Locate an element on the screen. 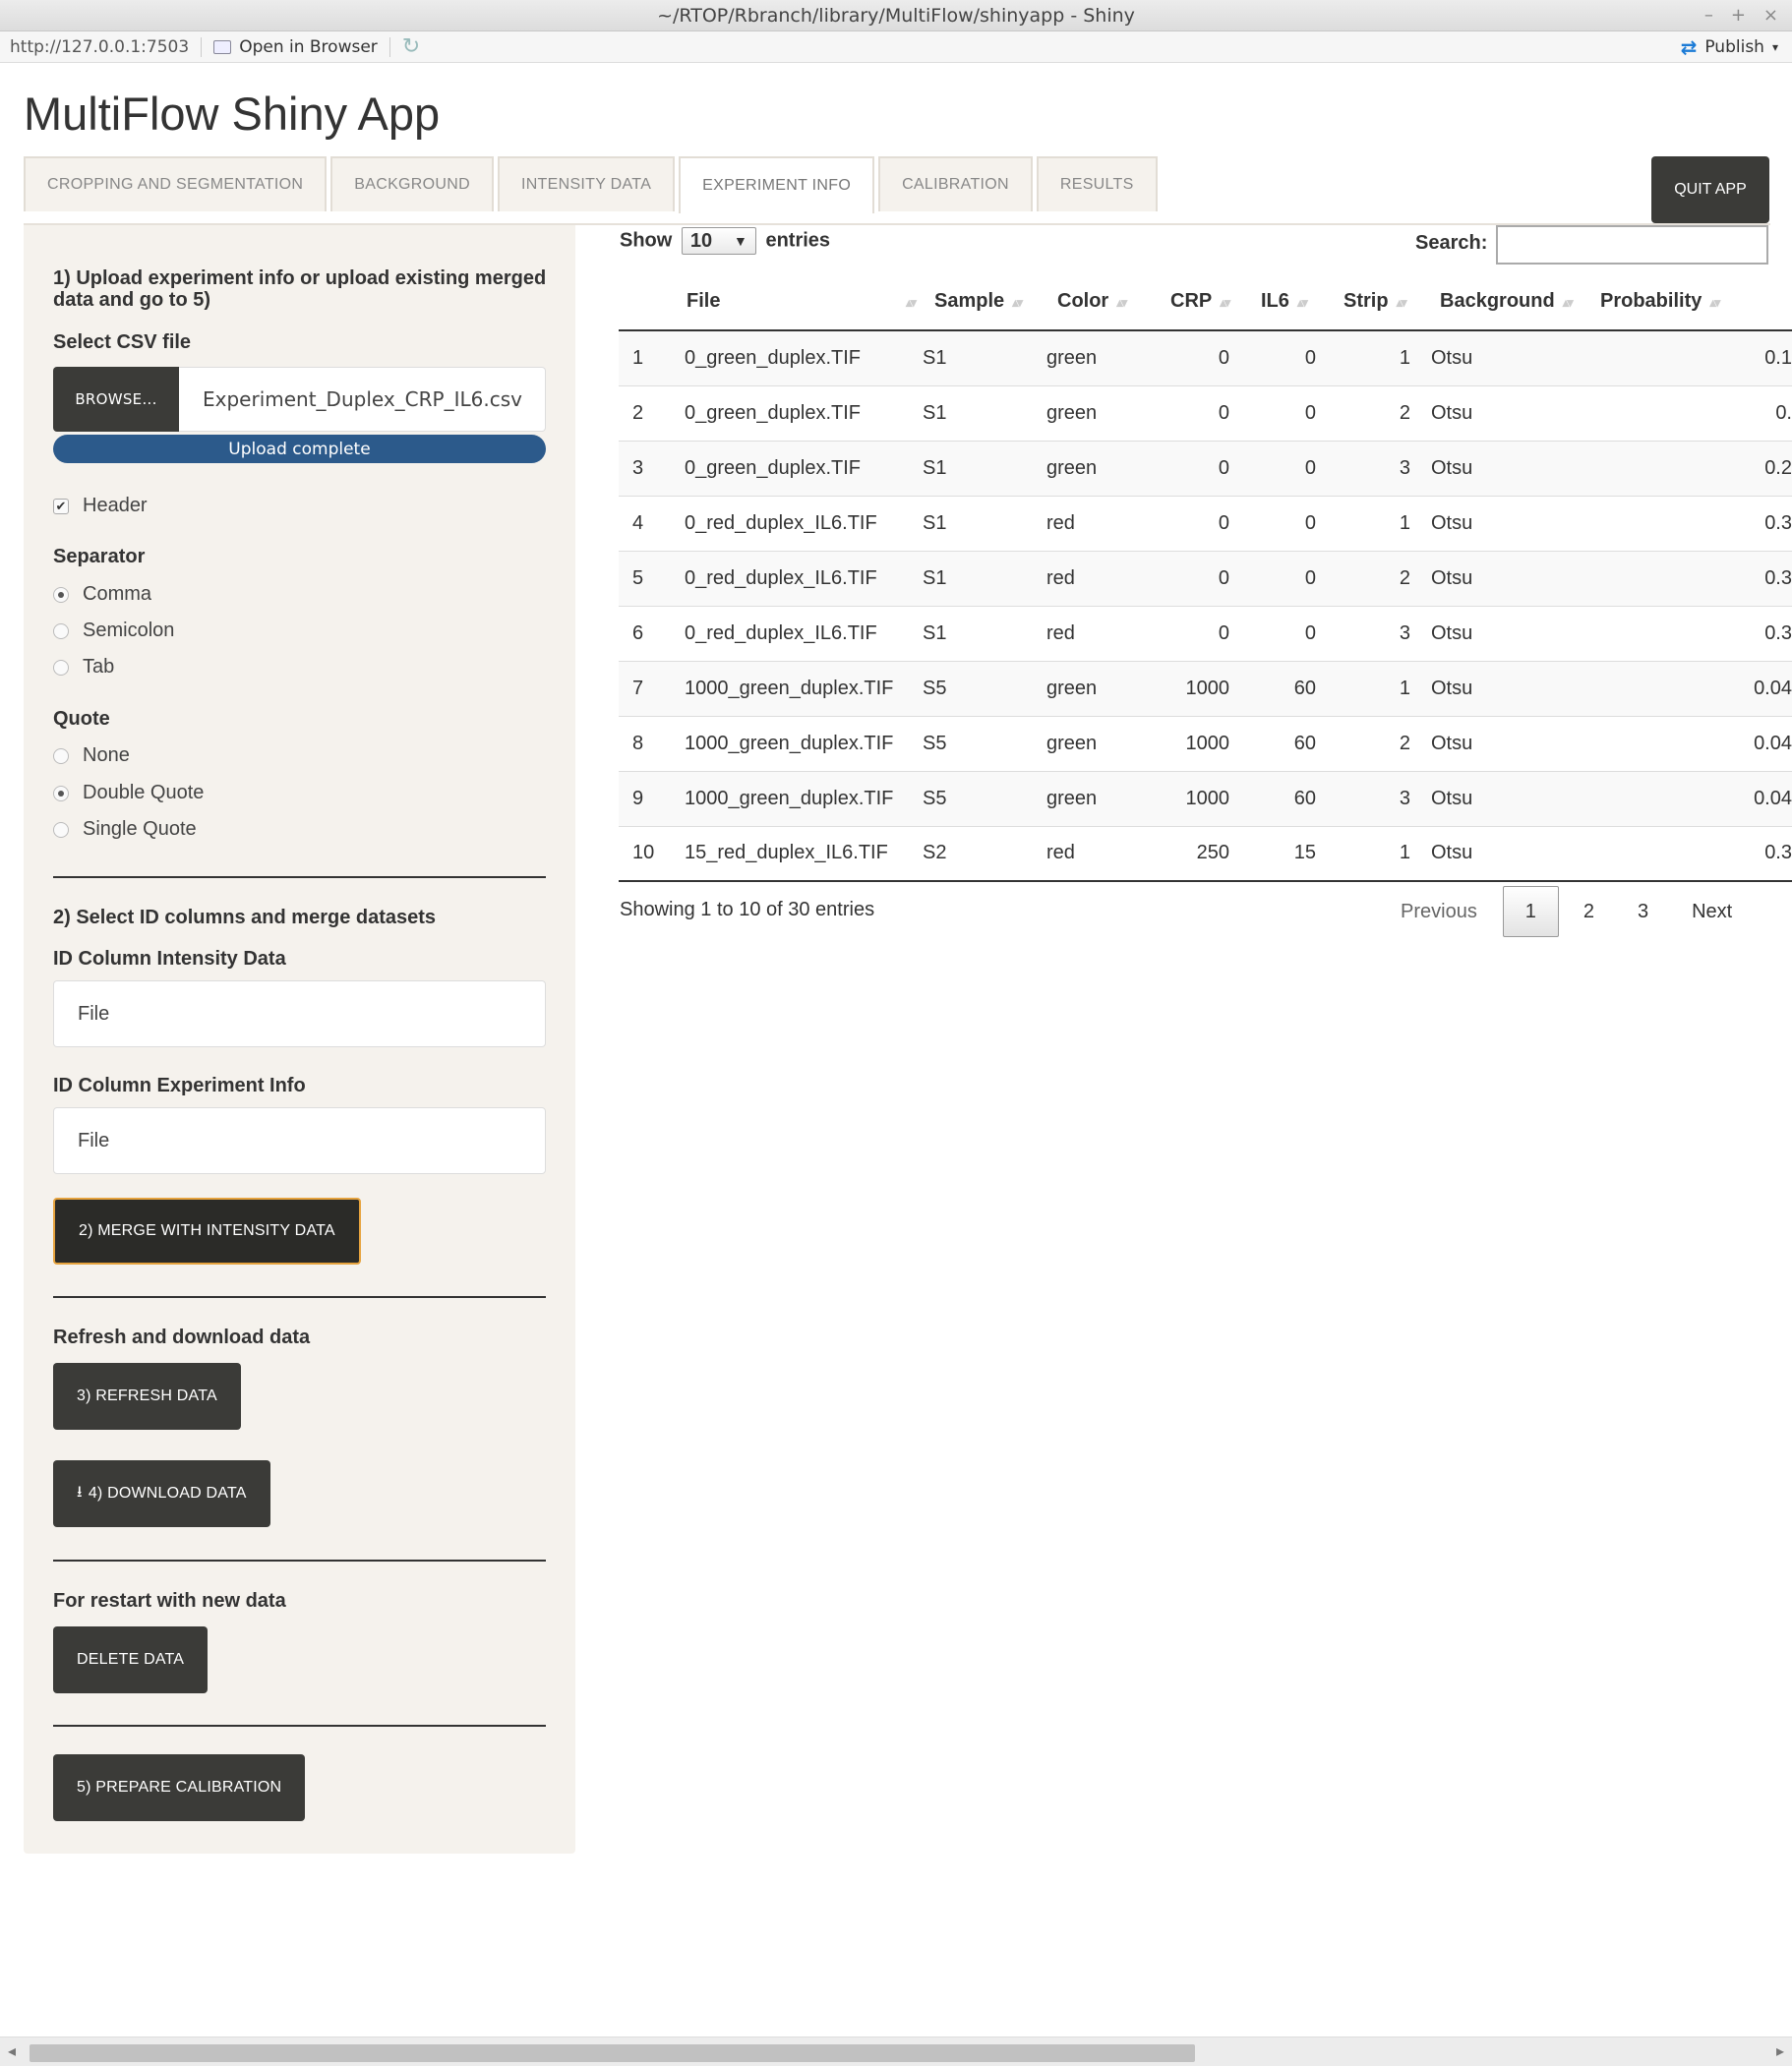 This screenshot has width=1792, height=2066. cell-crp: 250 is located at coordinates (1199, 854).